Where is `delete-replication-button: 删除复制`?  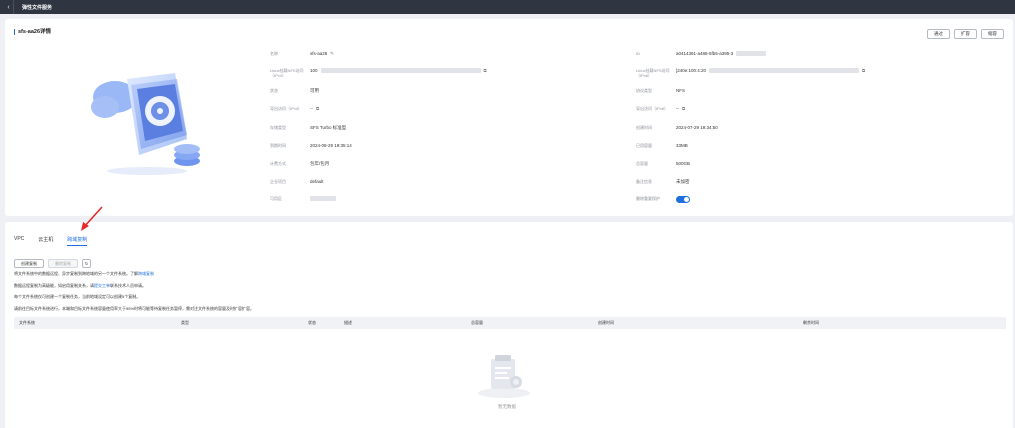 delete-replication-button: 删除复制 is located at coordinates (63, 263).